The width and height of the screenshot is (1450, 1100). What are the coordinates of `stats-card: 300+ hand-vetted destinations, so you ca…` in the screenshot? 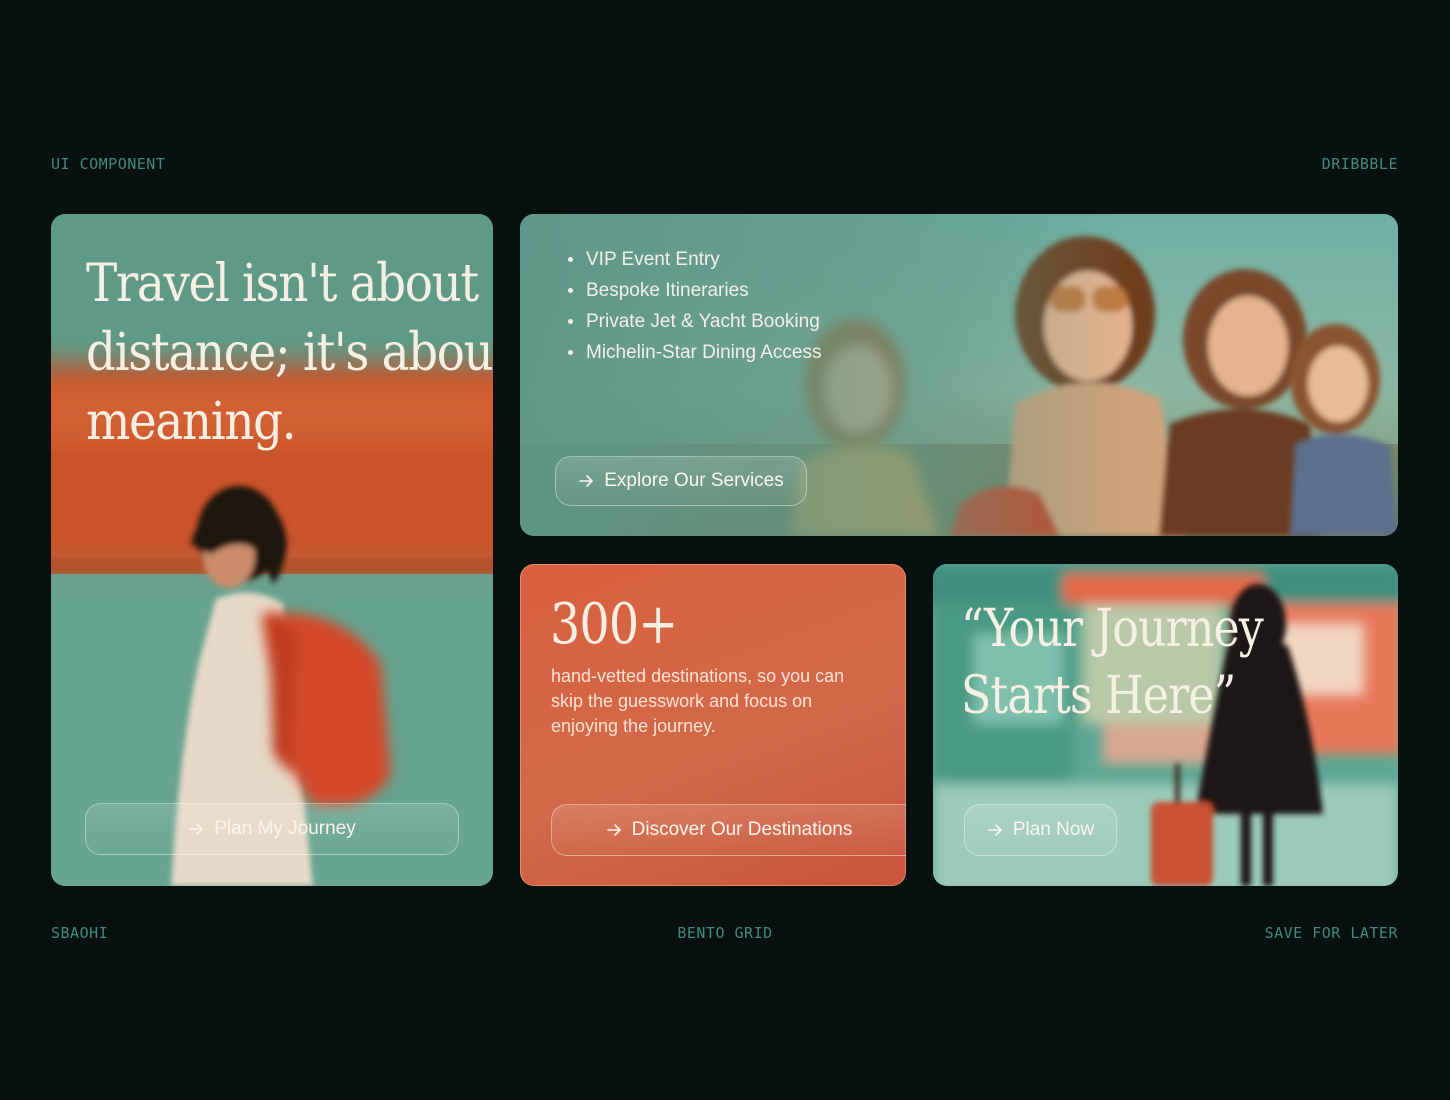 It's located at (713, 725).